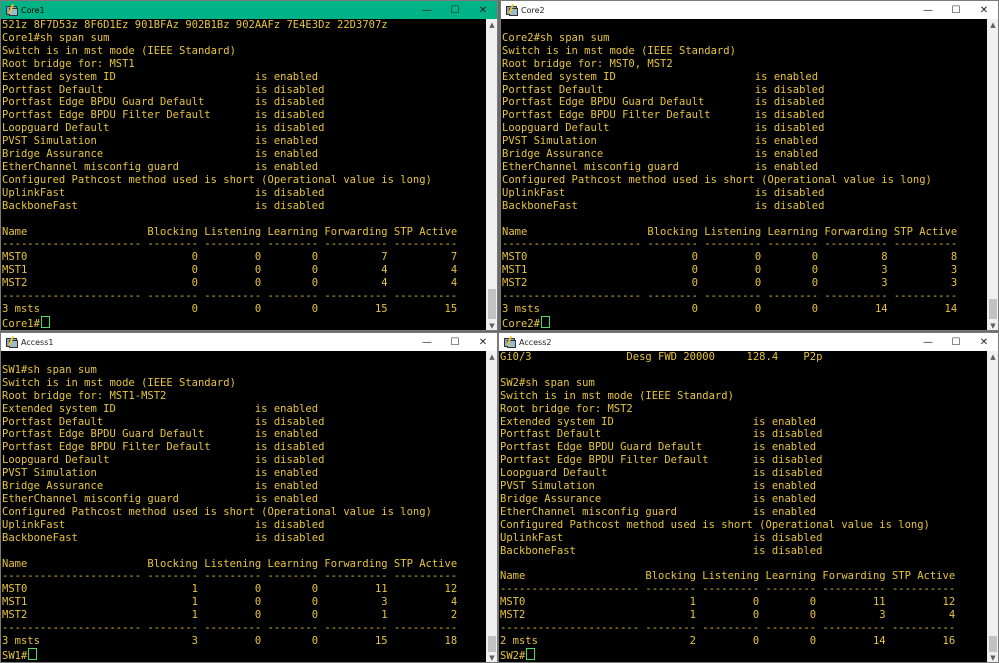 The width and height of the screenshot is (999, 663). What do you see at coordinates (749, 10) in the screenshot?
I see `titlebar-core2: Core2 — ☐ ✕` at bounding box center [749, 10].